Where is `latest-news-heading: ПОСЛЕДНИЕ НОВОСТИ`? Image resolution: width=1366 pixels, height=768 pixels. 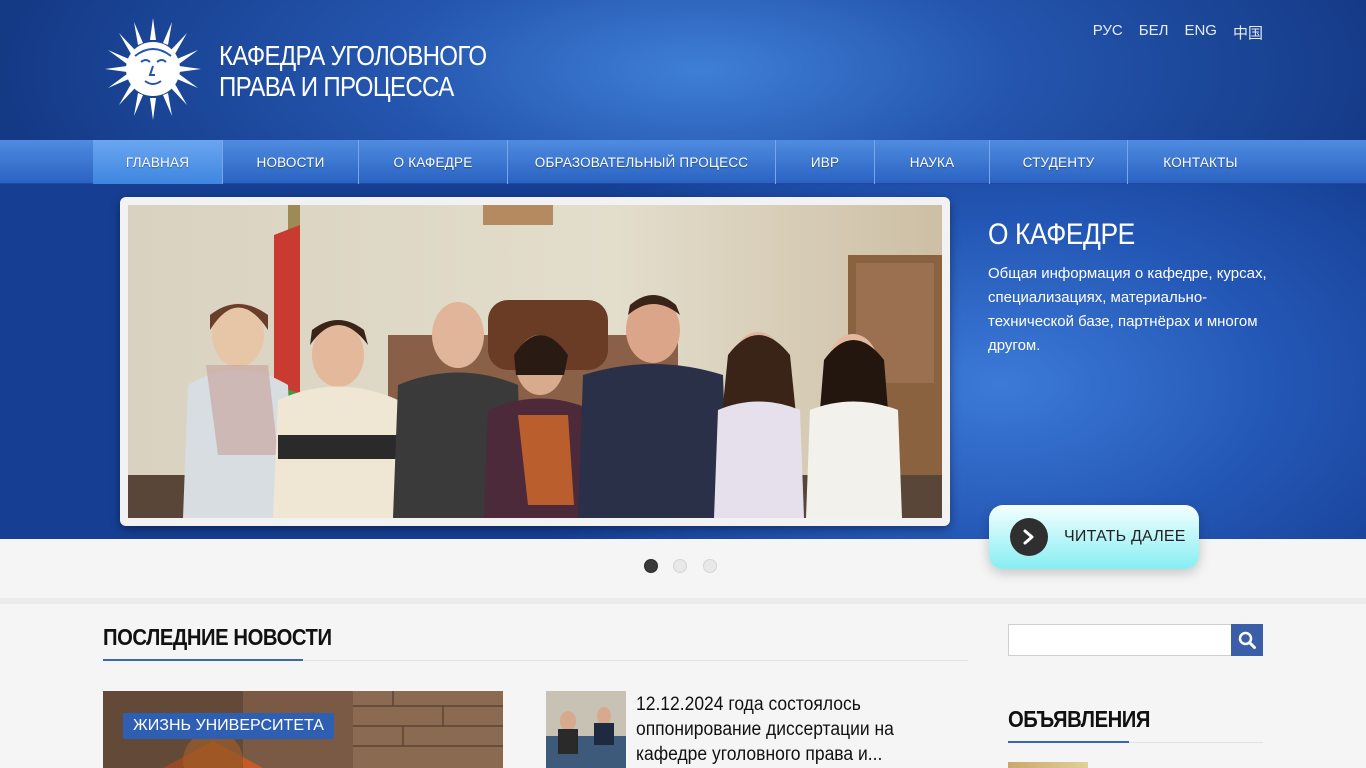
latest-news-heading: ПОСЛЕДНИЕ НОВОСТИ is located at coordinates (217, 637).